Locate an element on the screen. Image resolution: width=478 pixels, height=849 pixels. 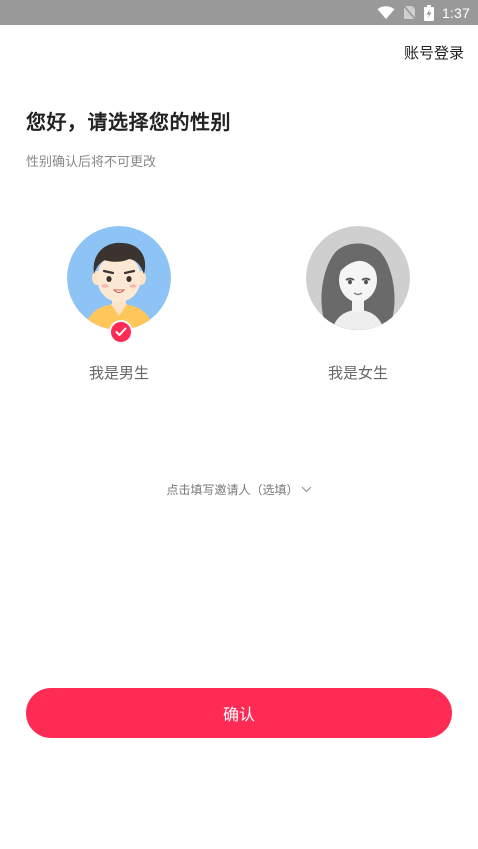
account-login-link: 账号登录 is located at coordinates (434, 52).